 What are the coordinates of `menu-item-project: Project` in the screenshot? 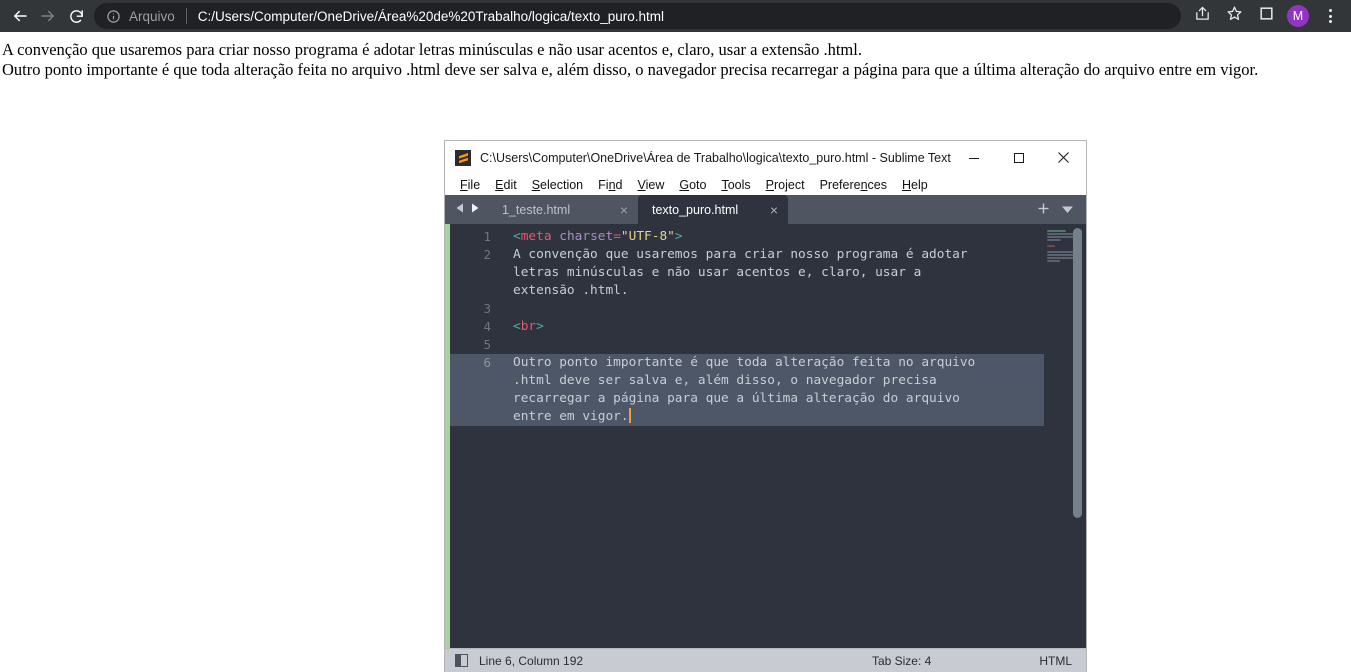 It's located at (785, 185).